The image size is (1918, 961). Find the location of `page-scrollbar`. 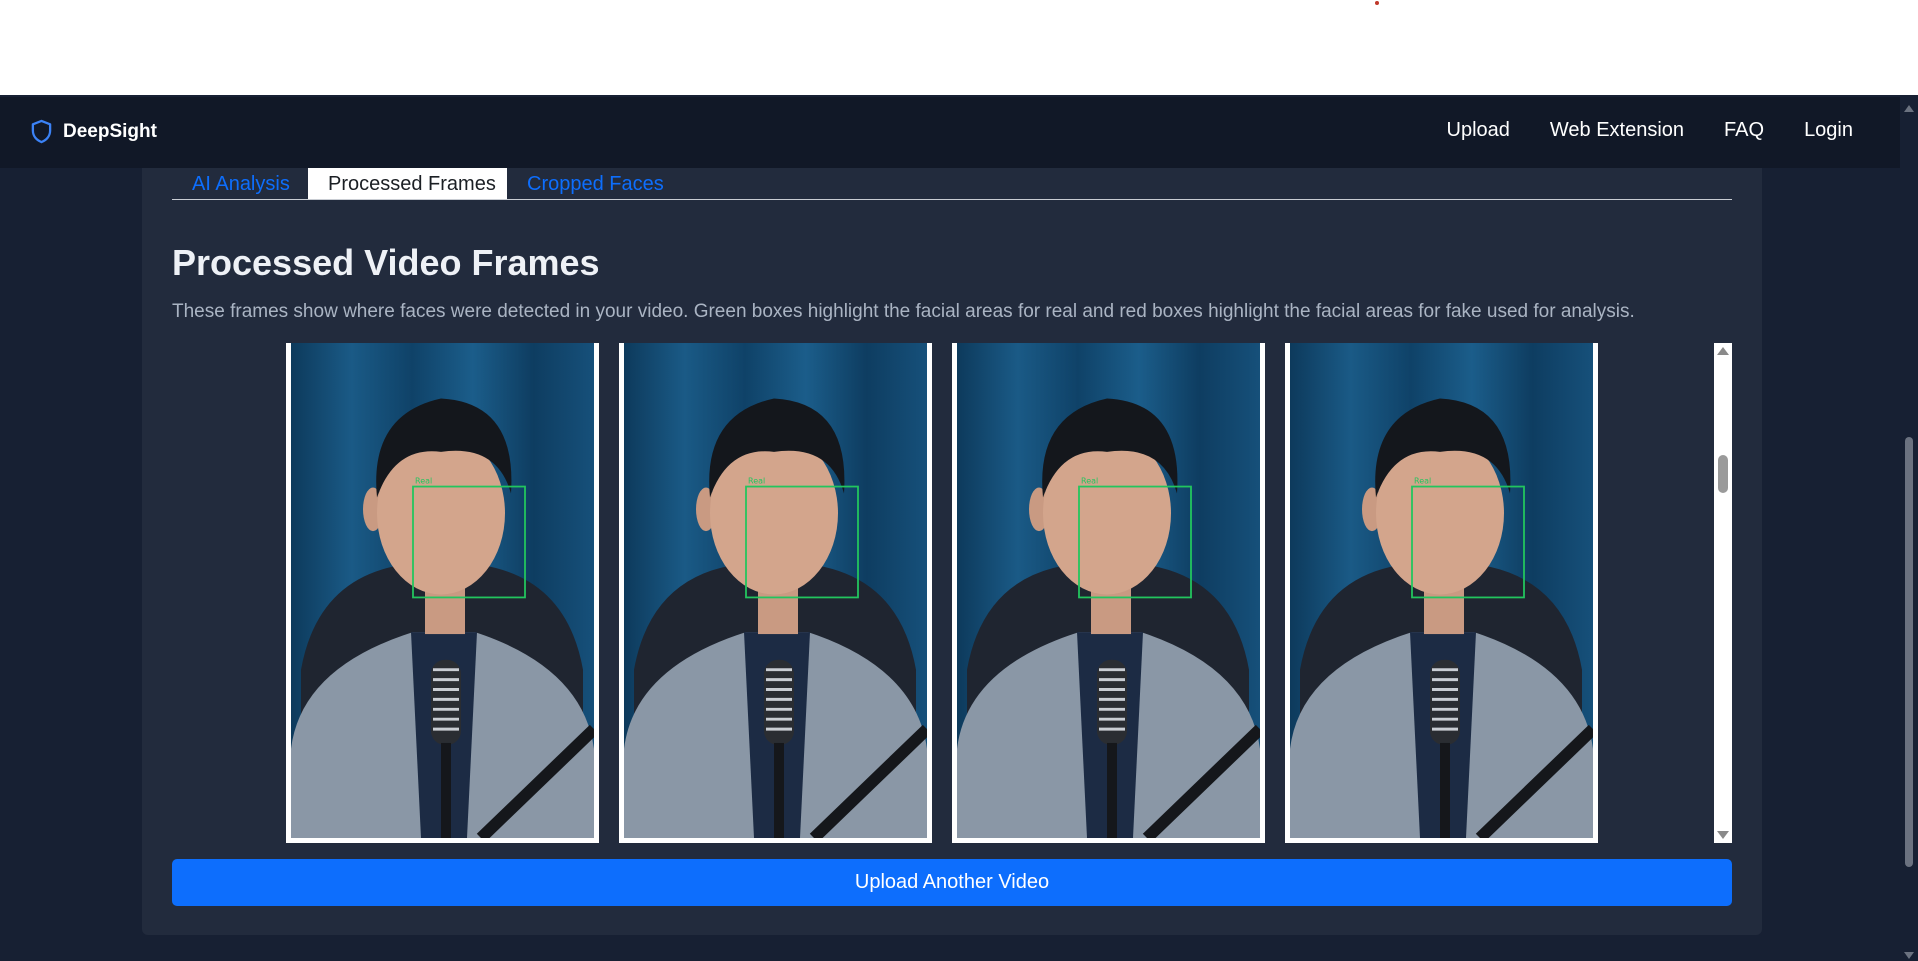

page-scrollbar is located at coordinates (1909, 528).